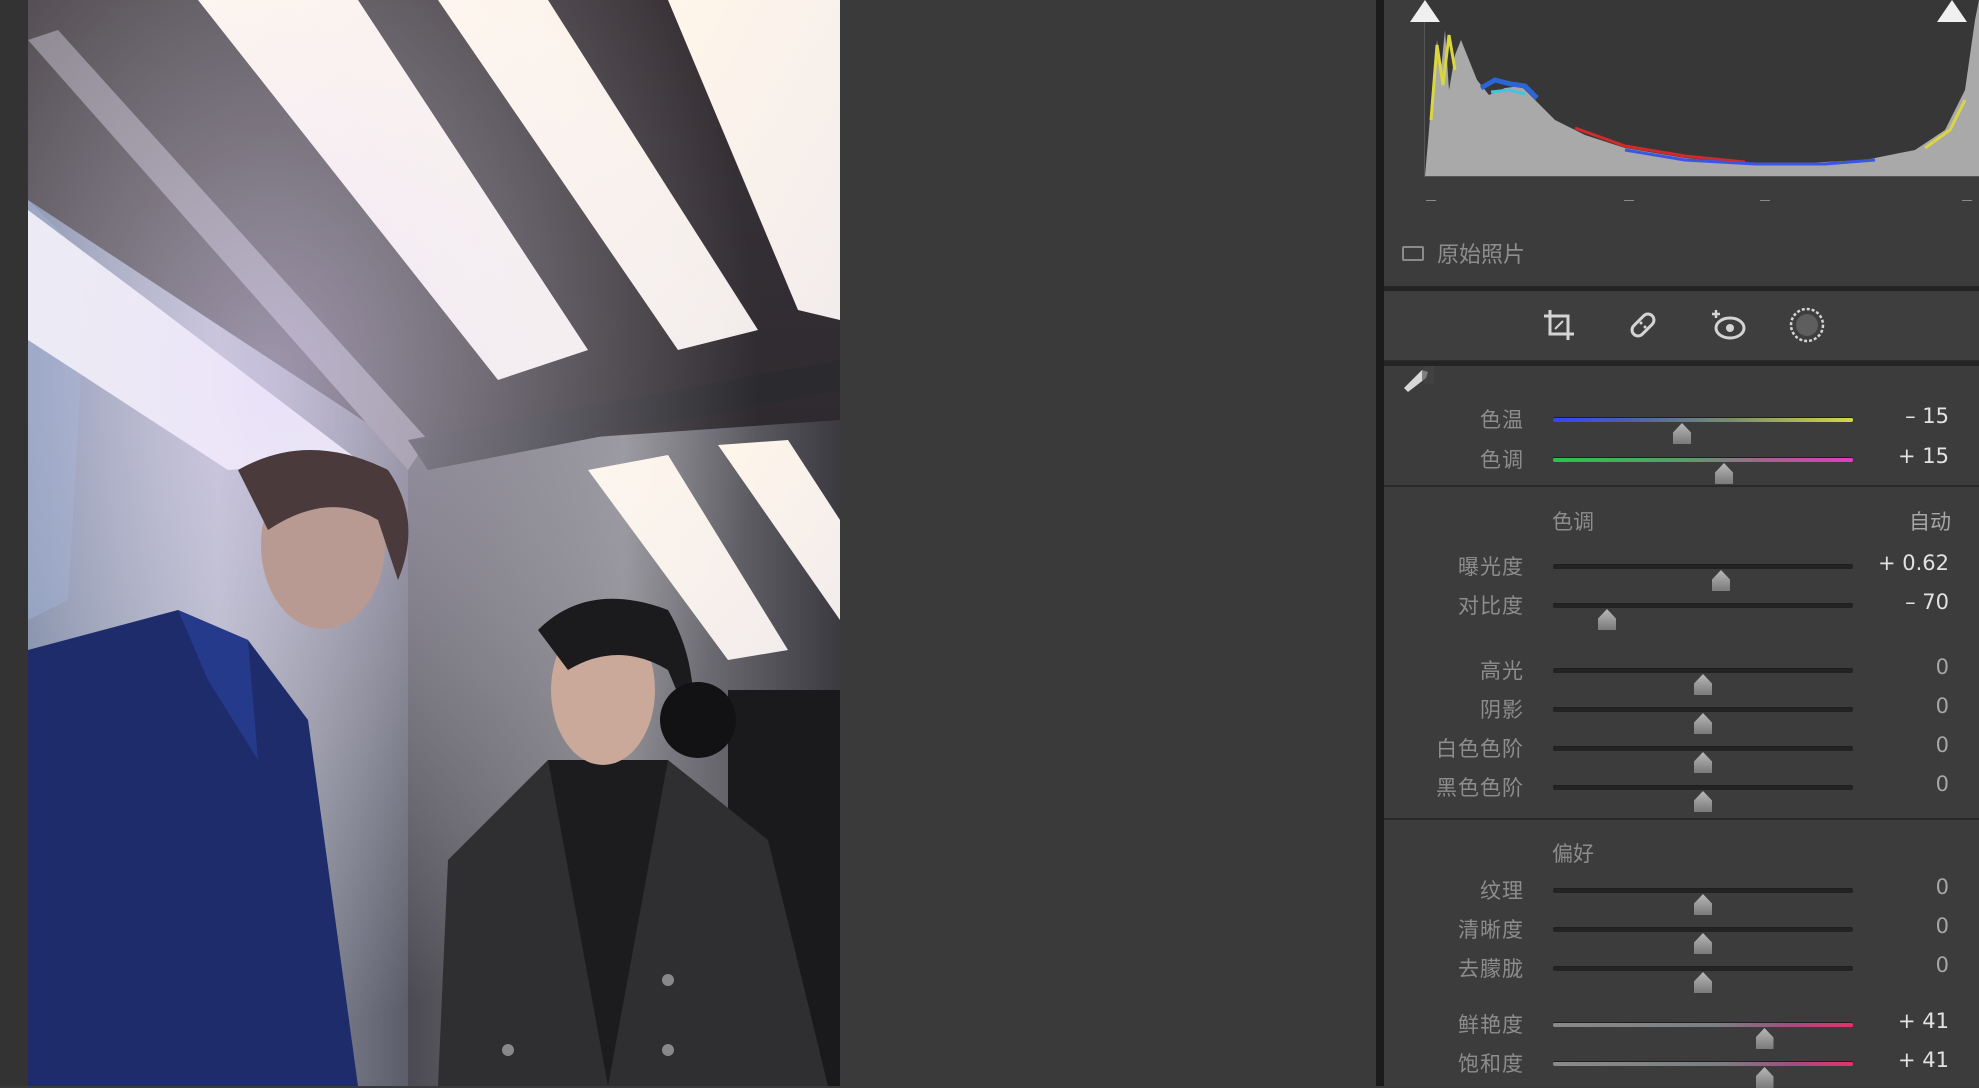  I want to click on auto-tone-button: 自动, so click(1930, 521).